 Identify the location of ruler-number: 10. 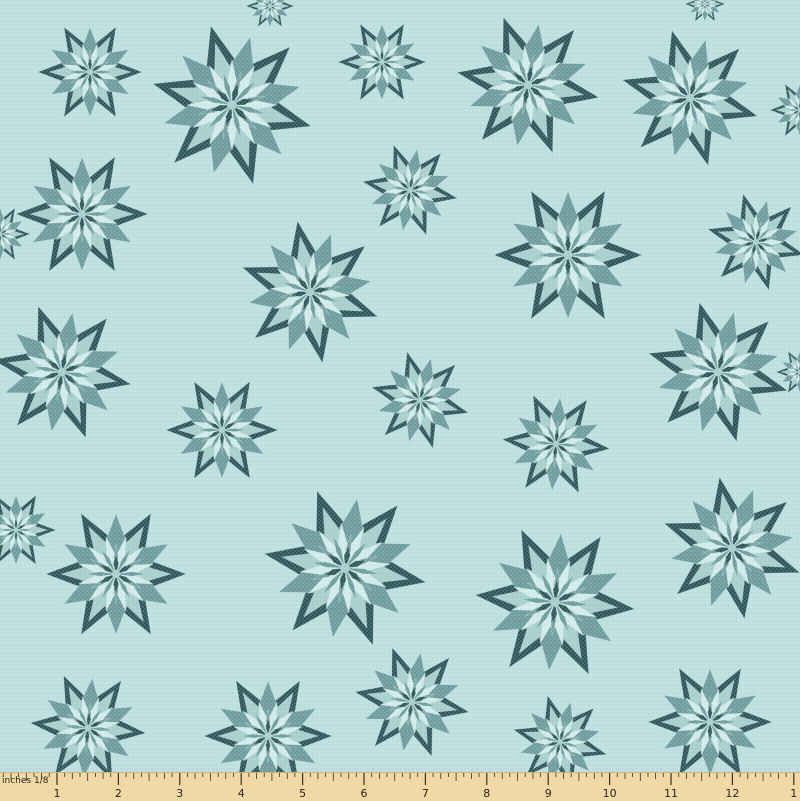
(610, 793).